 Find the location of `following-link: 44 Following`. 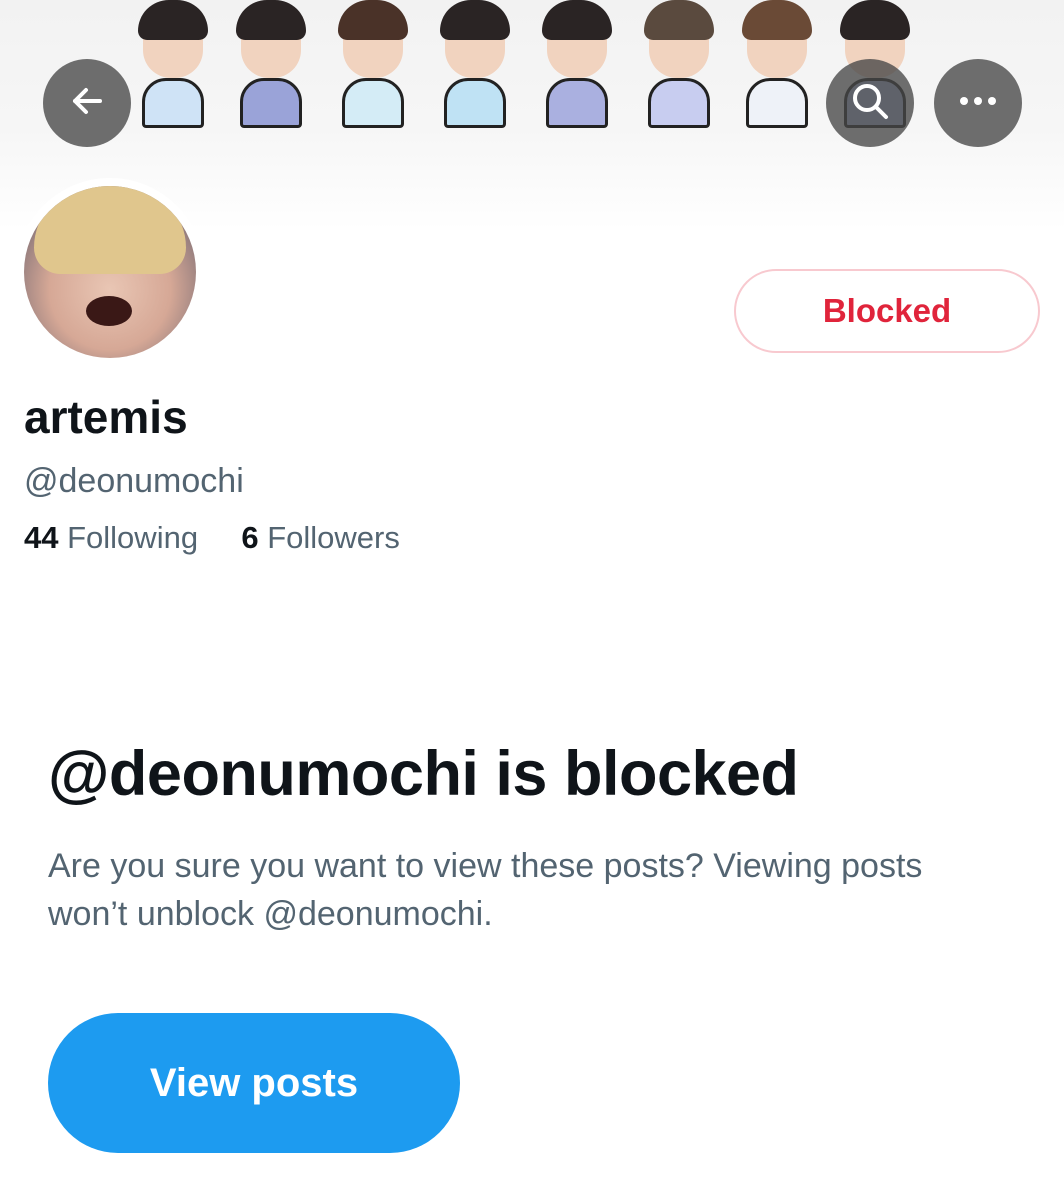

following-link: 44 Following is located at coordinates (115, 537).